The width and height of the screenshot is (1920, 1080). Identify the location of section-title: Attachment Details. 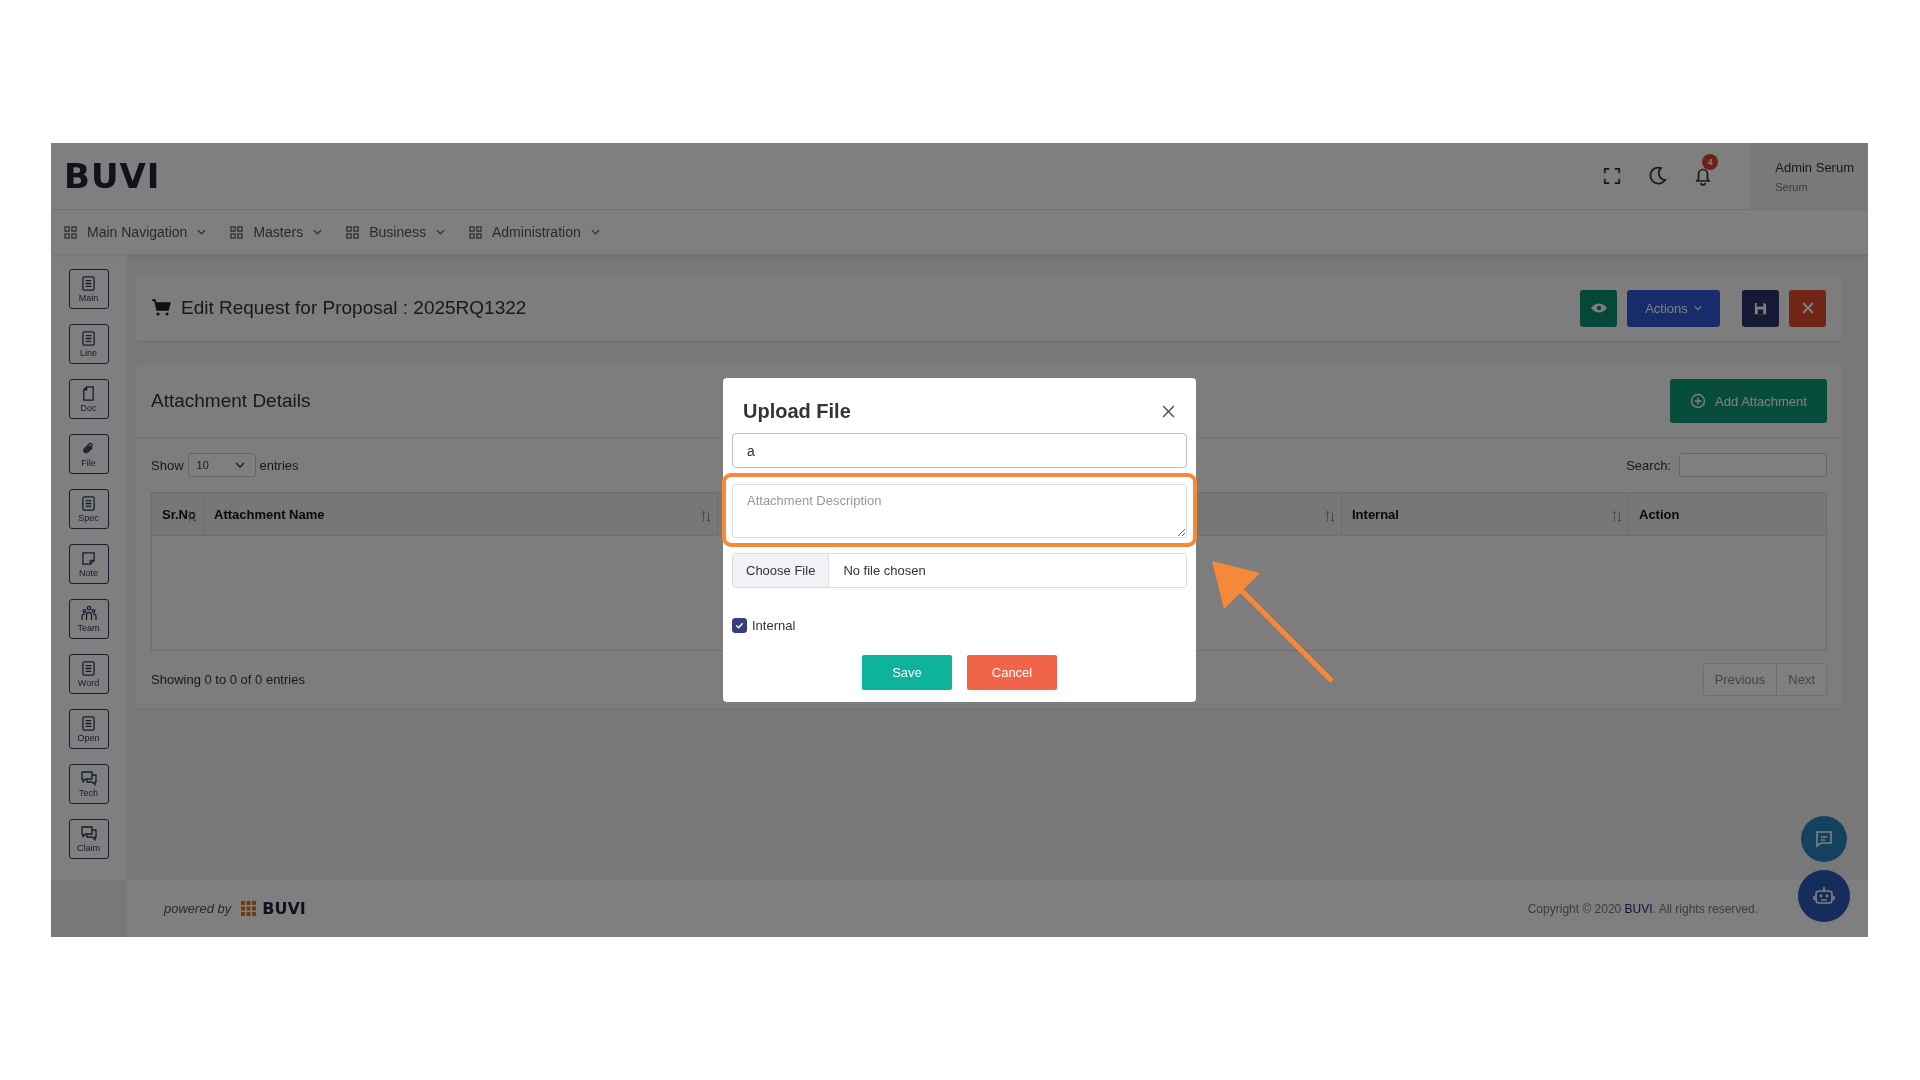
(231, 401).